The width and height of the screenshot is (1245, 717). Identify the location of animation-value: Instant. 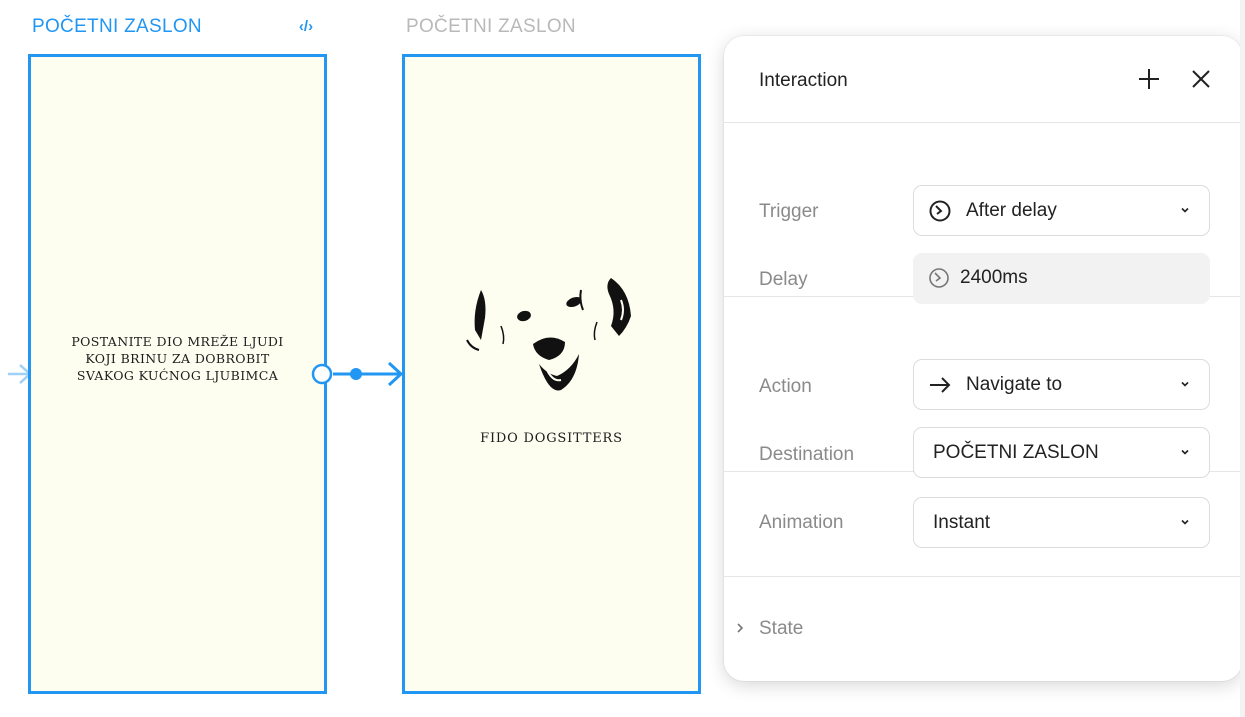
(962, 522).